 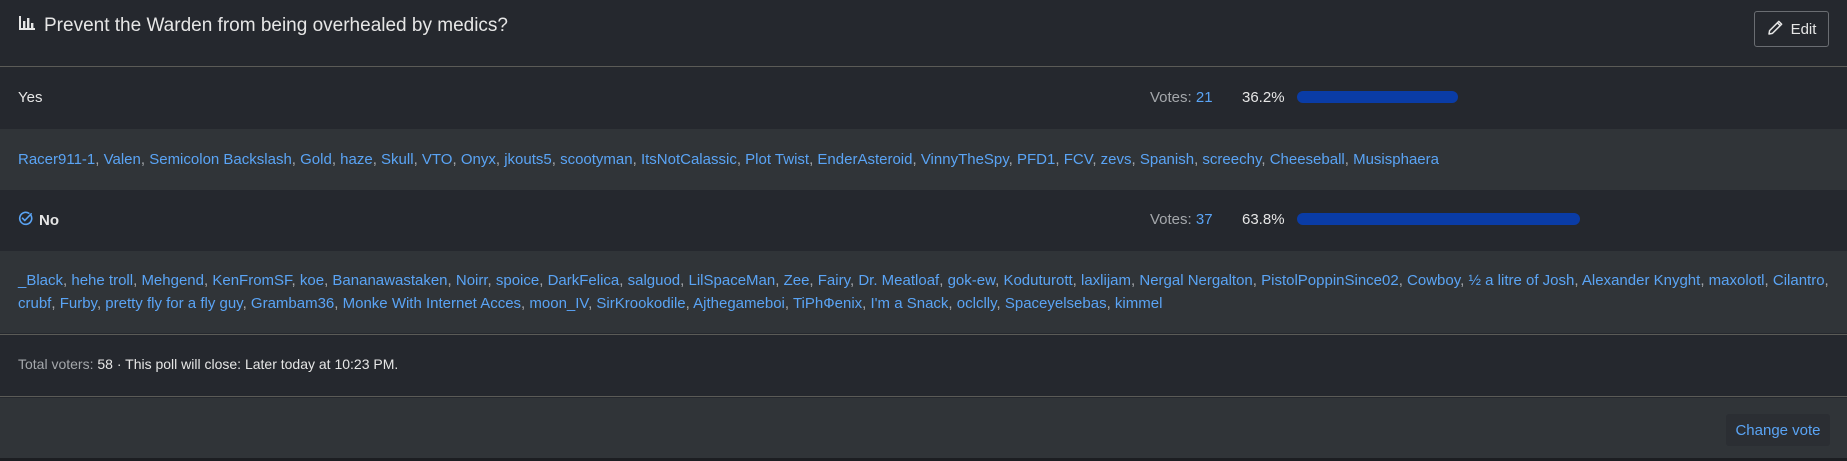 What do you see at coordinates (102, 280) in the screenshot?
I see `voter-link: hehe troll` at bounding box center [102, 280].